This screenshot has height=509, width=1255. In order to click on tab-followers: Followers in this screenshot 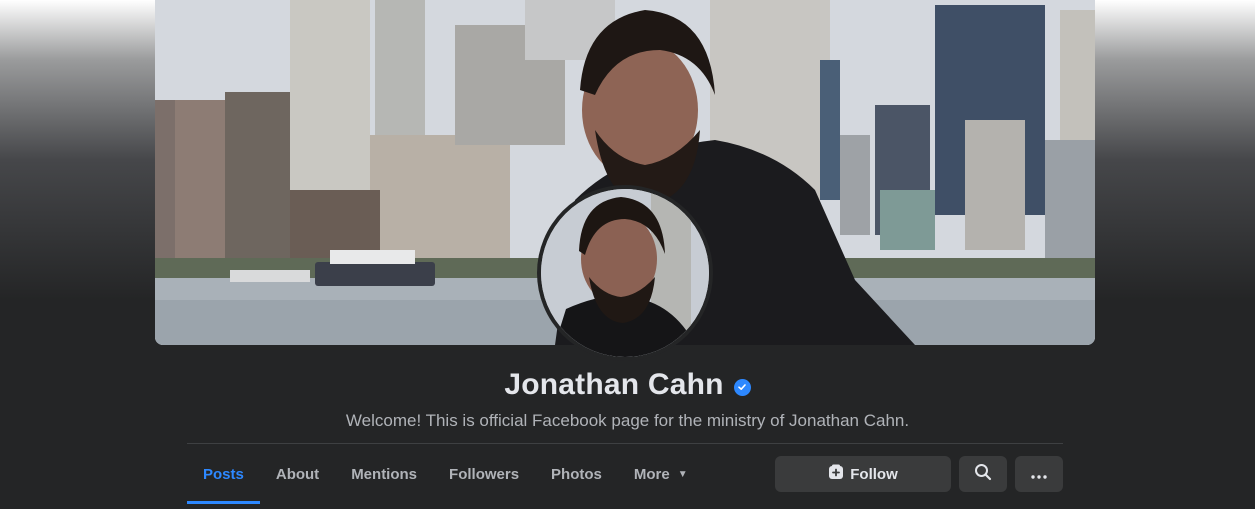, I will do `click(484, 474)`.